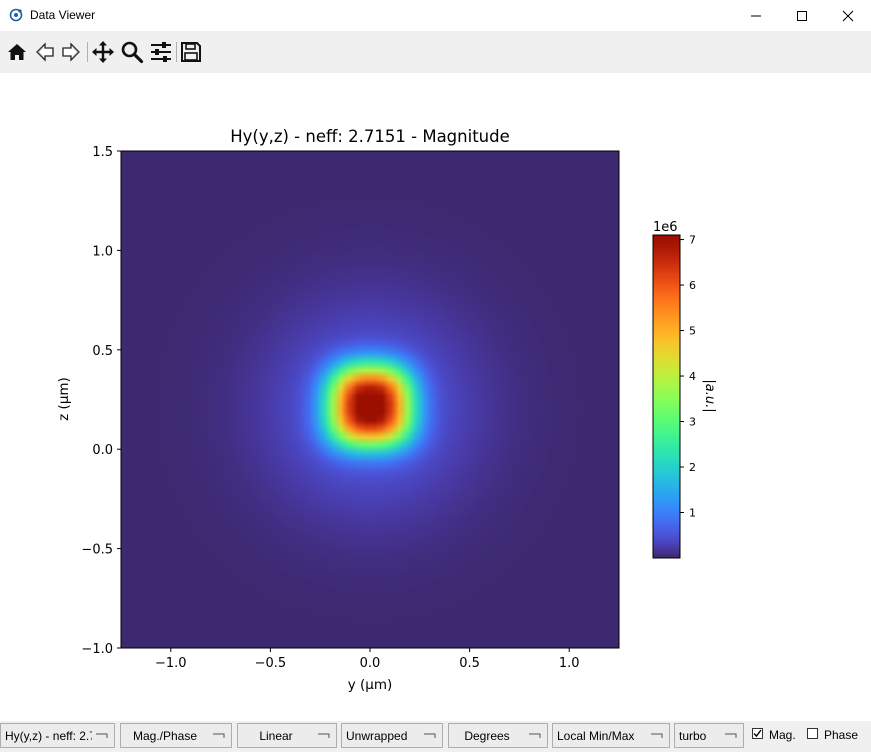  Describe the element at coordinates (782, 735) in the screenshot. I see `mag-checkbox-label: Mag.` at that location.